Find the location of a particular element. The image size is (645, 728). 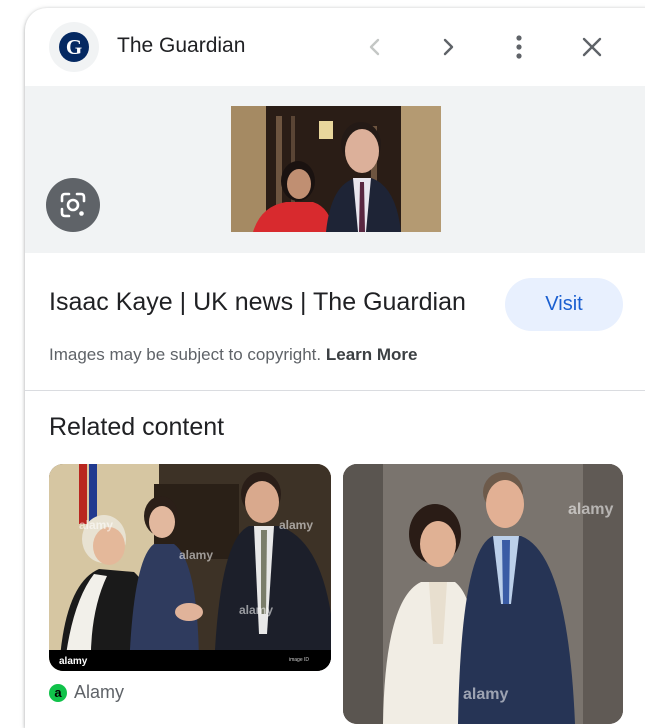

more-vert-icon is located at coordinates (519, 47).